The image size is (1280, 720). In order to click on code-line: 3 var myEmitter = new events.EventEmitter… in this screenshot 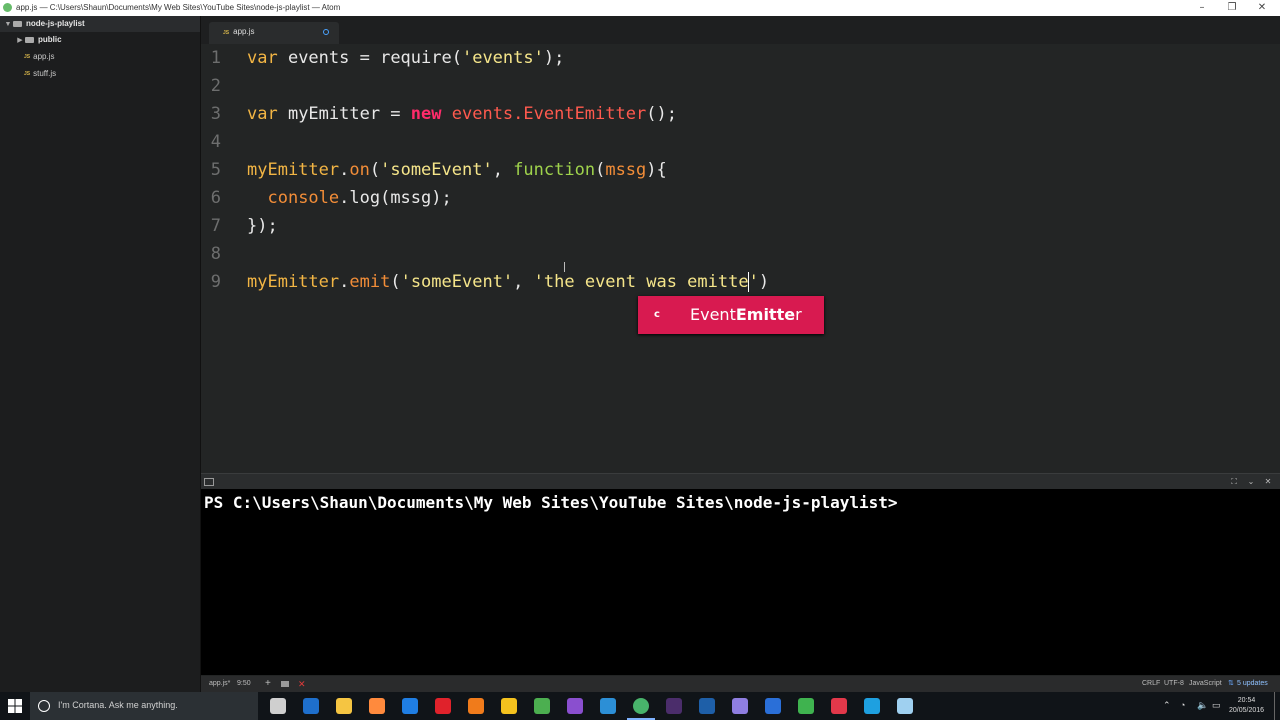, I will do `click(740, 114)`.